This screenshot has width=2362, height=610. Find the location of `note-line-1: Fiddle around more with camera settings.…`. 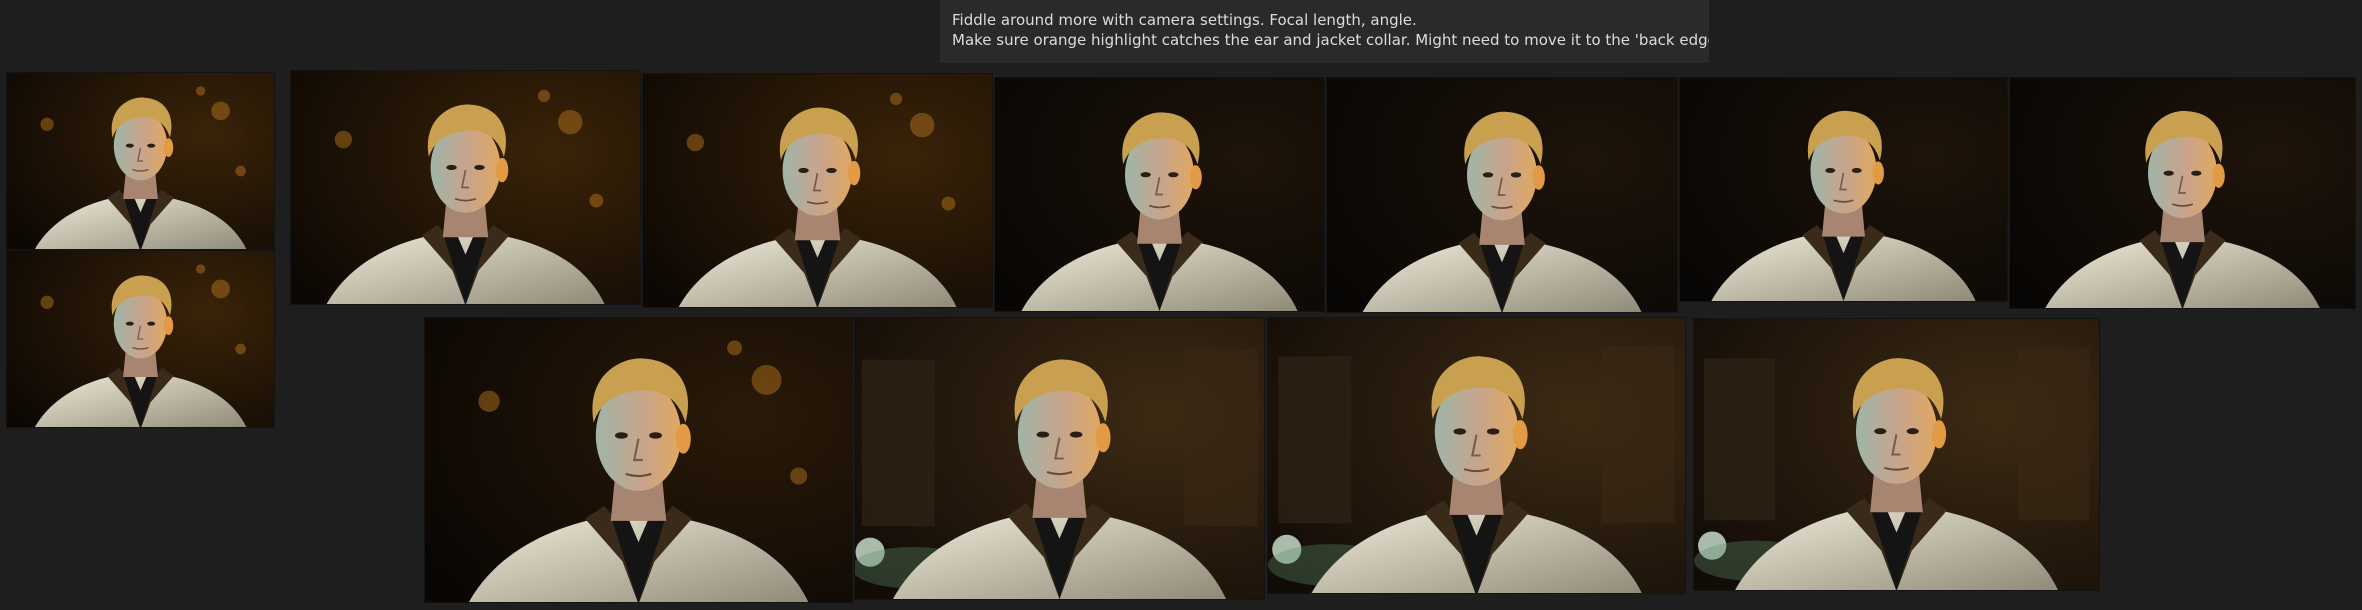

note-line-1: Fiddle around more with camera settings.… is located at coordinates (1184, 20).